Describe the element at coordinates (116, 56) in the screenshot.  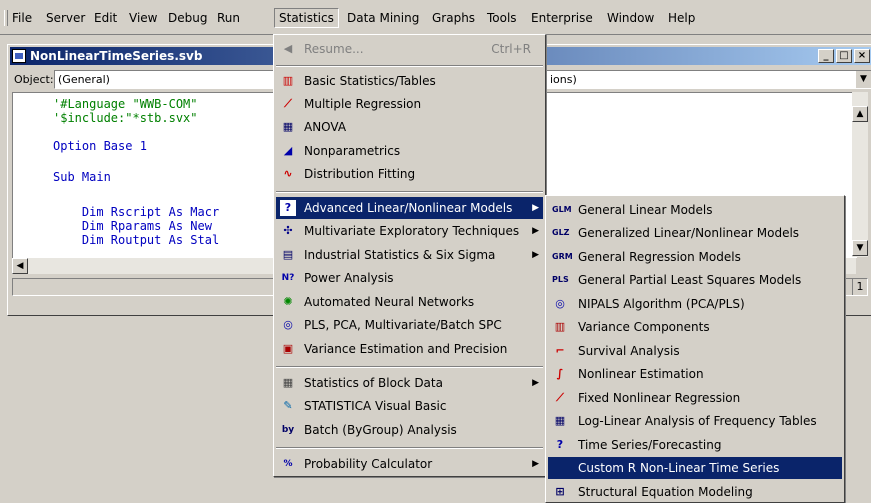
I see `window-title: NonLinearTimeSeries.svb` at that location.